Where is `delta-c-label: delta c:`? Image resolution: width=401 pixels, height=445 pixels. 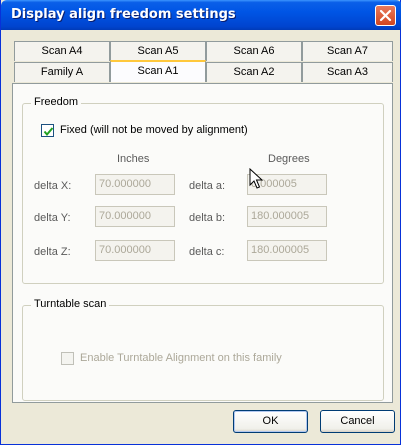
delta-c-label: delta c: is located at coordinates (207, 252).